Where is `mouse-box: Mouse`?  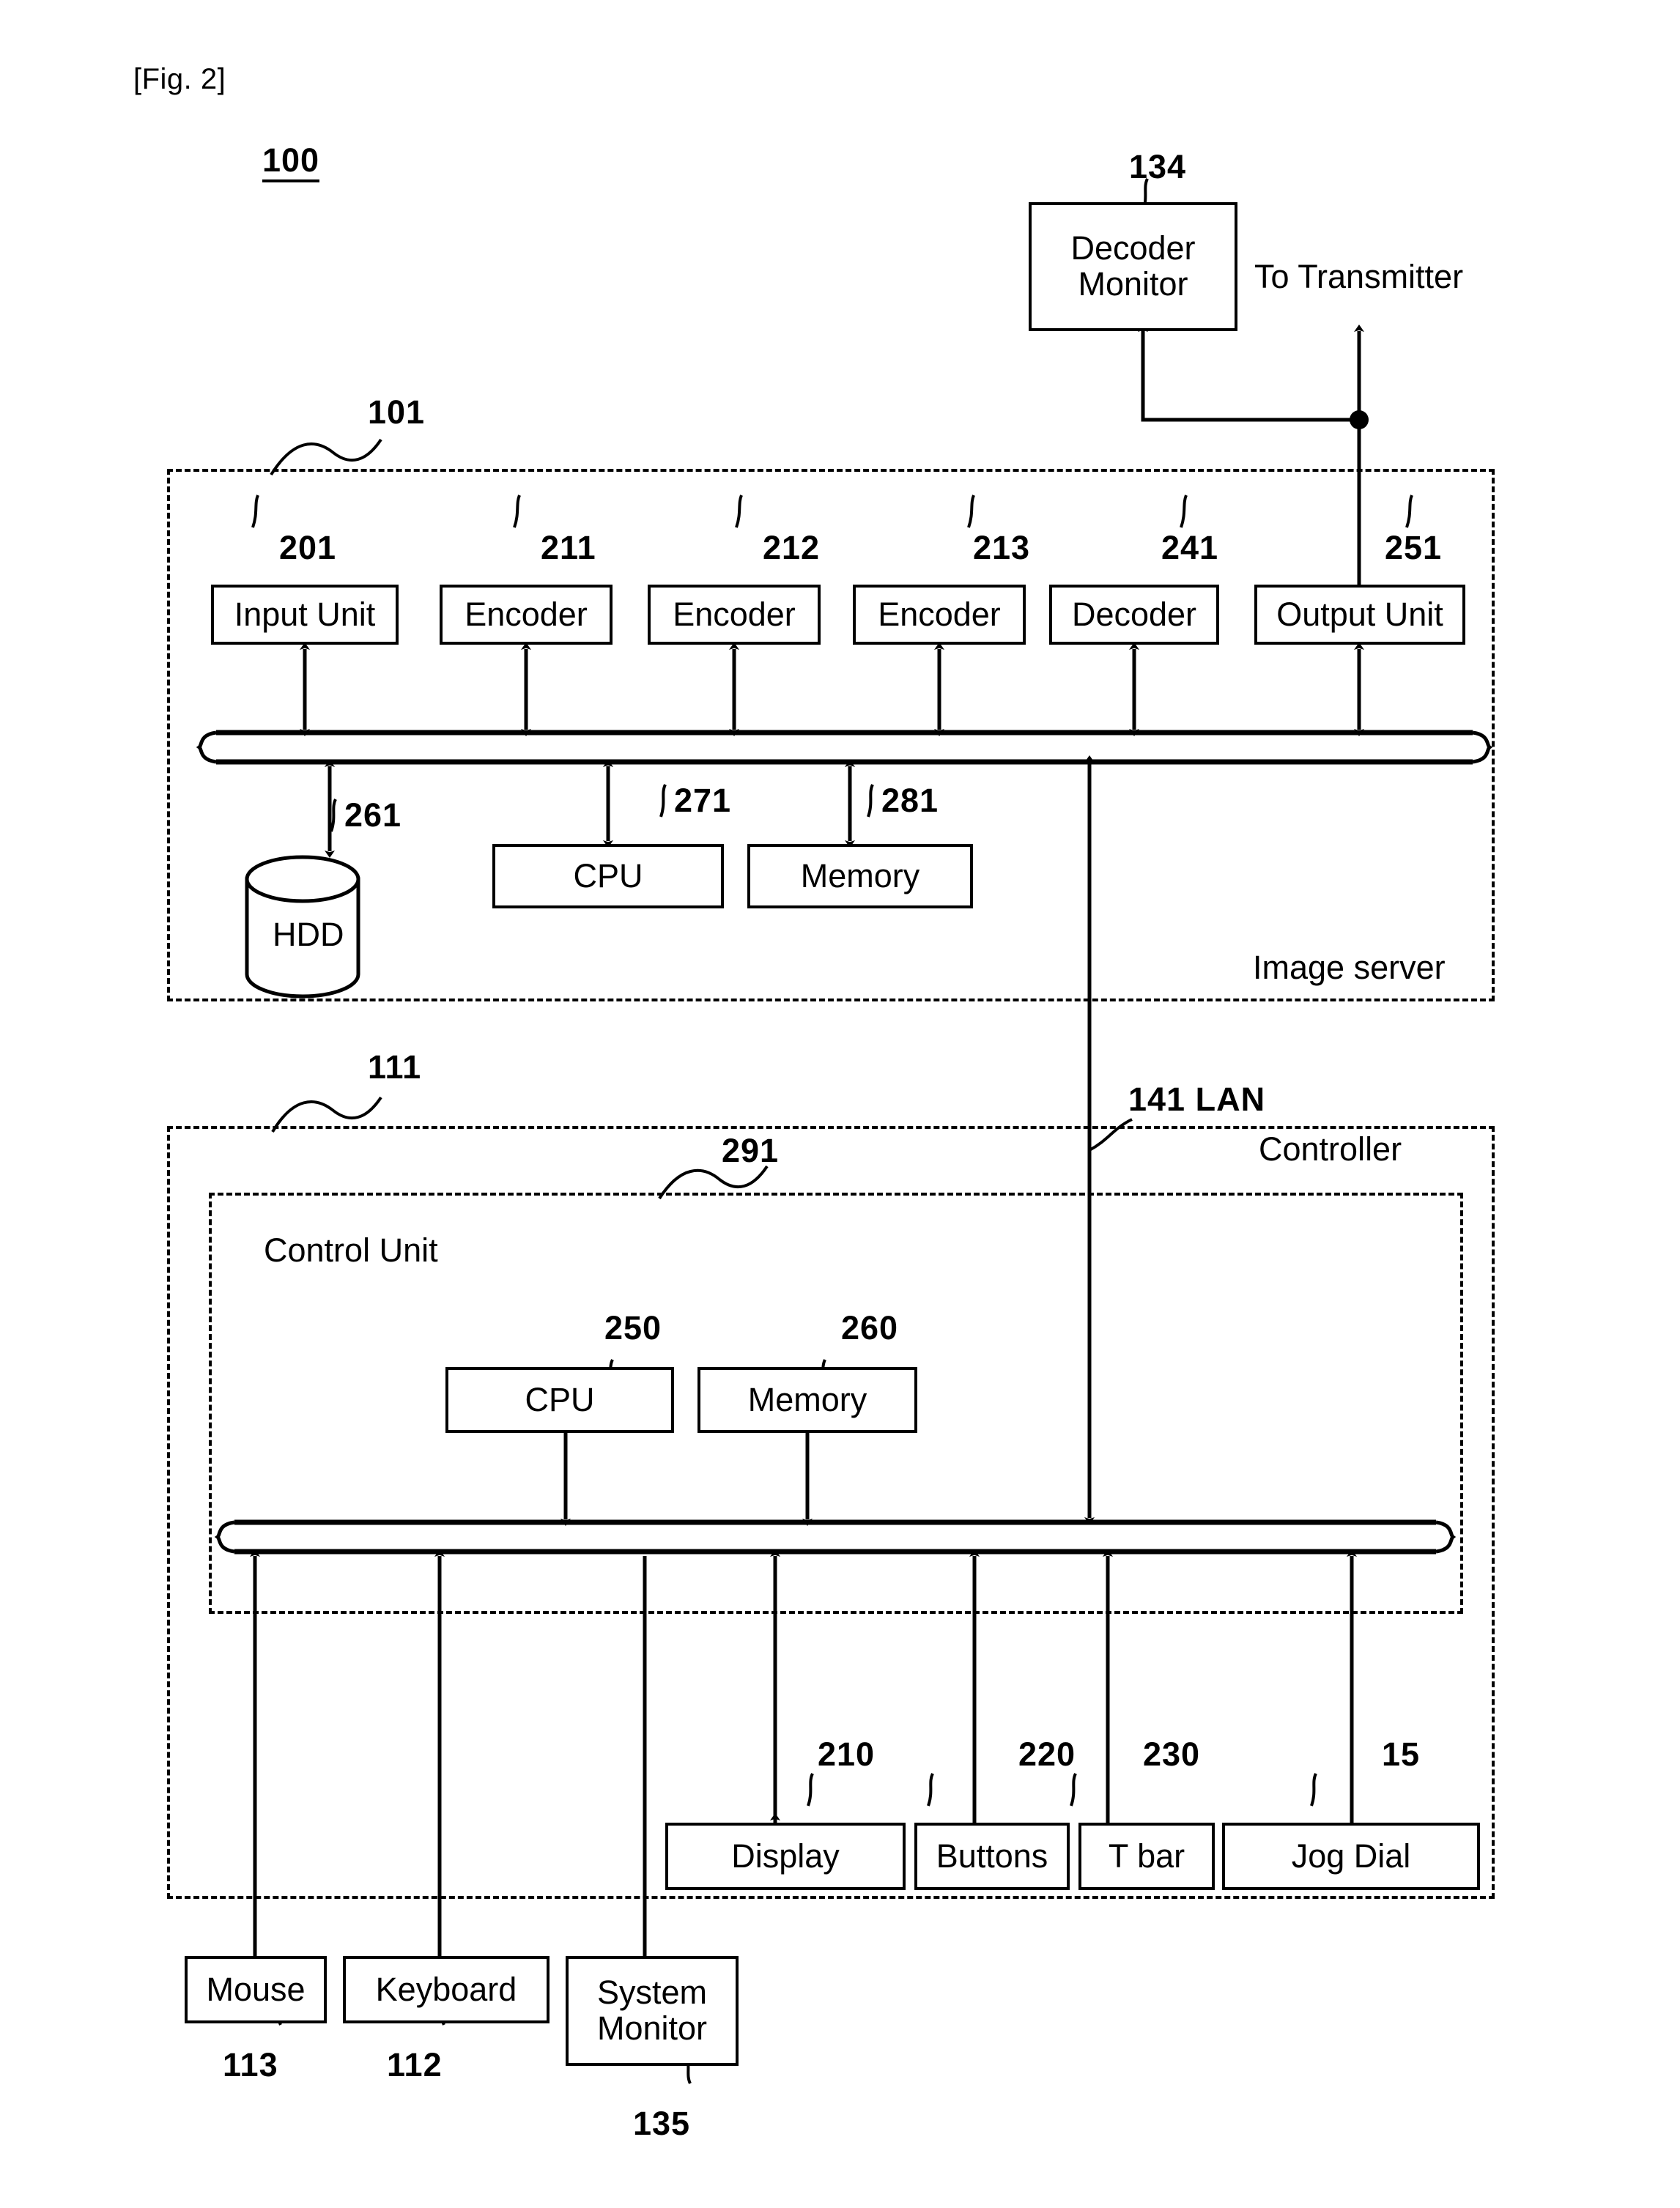 mouse-box: Mouse is located at coordinates (256, 1989).